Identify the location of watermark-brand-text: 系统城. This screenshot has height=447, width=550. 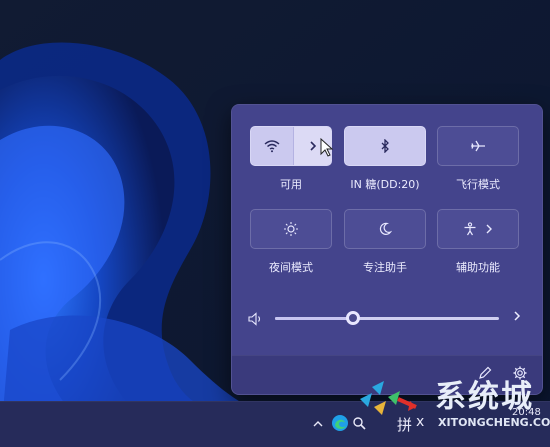
(484, 397).